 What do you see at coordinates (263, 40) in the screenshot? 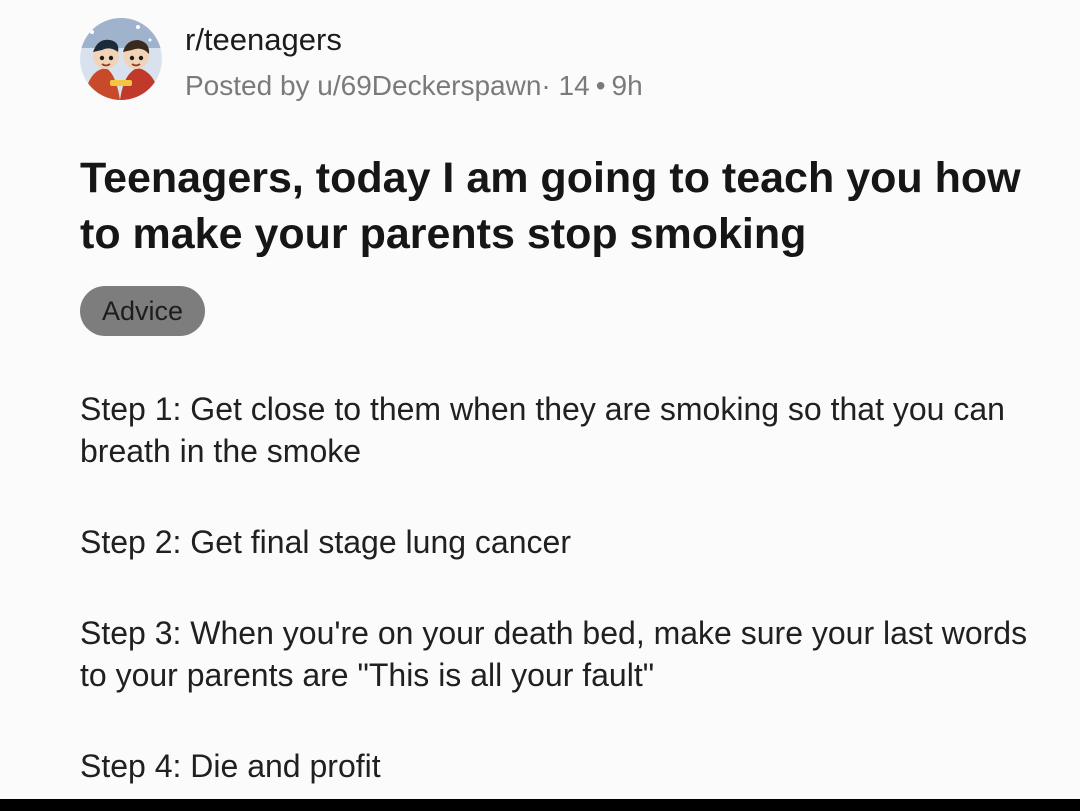
I see `subreddit-name: r/teenagers` at bounding box center [263, 40].